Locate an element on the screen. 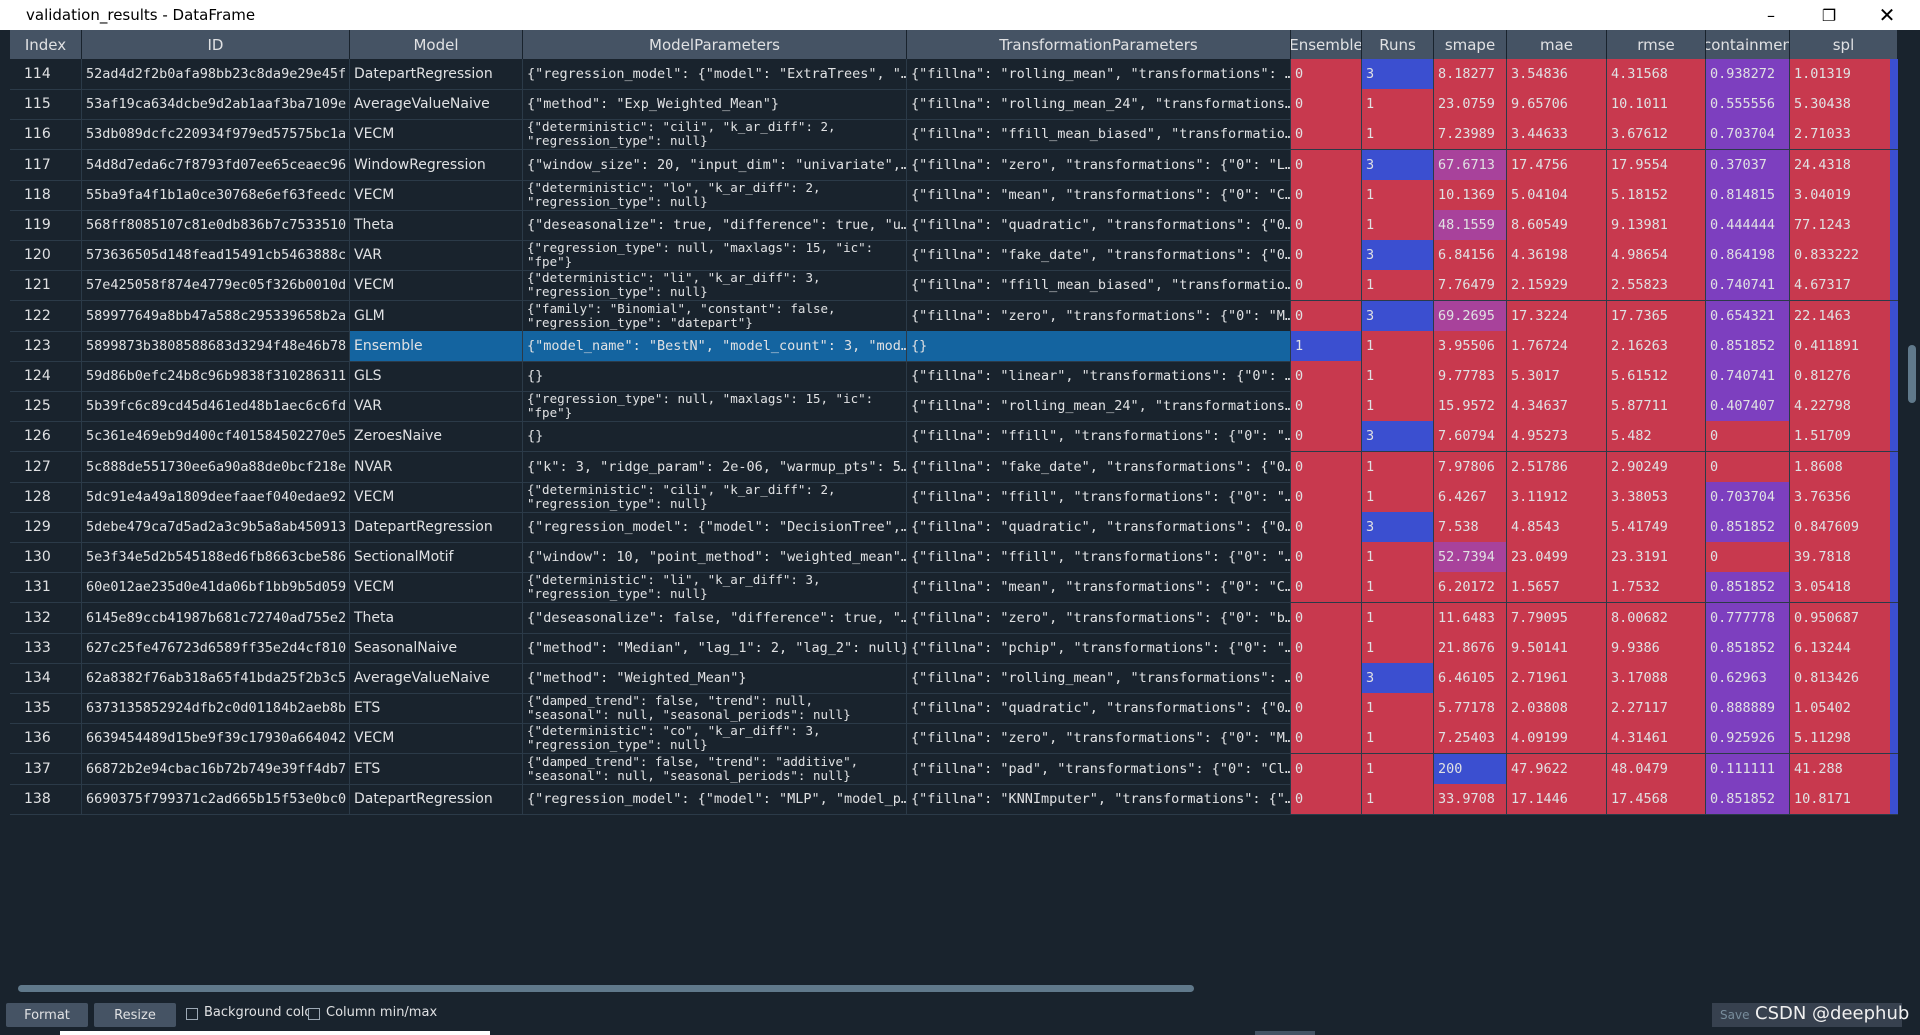  cell-rmse: 5.61512 is located at coordinates (1656, 376).